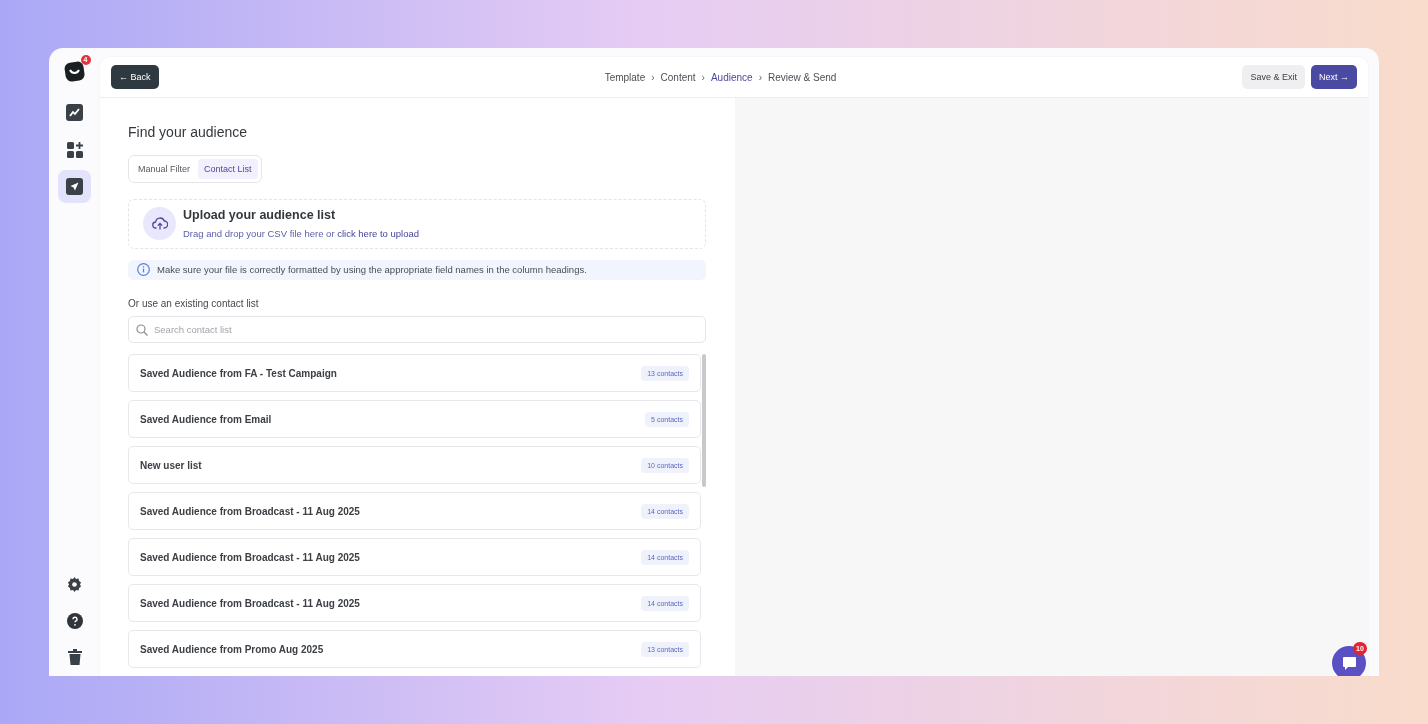 Image resolution: width=1428 pixels, height=724 pixels. I want to click on apps-add-icon, so click(74, 149).